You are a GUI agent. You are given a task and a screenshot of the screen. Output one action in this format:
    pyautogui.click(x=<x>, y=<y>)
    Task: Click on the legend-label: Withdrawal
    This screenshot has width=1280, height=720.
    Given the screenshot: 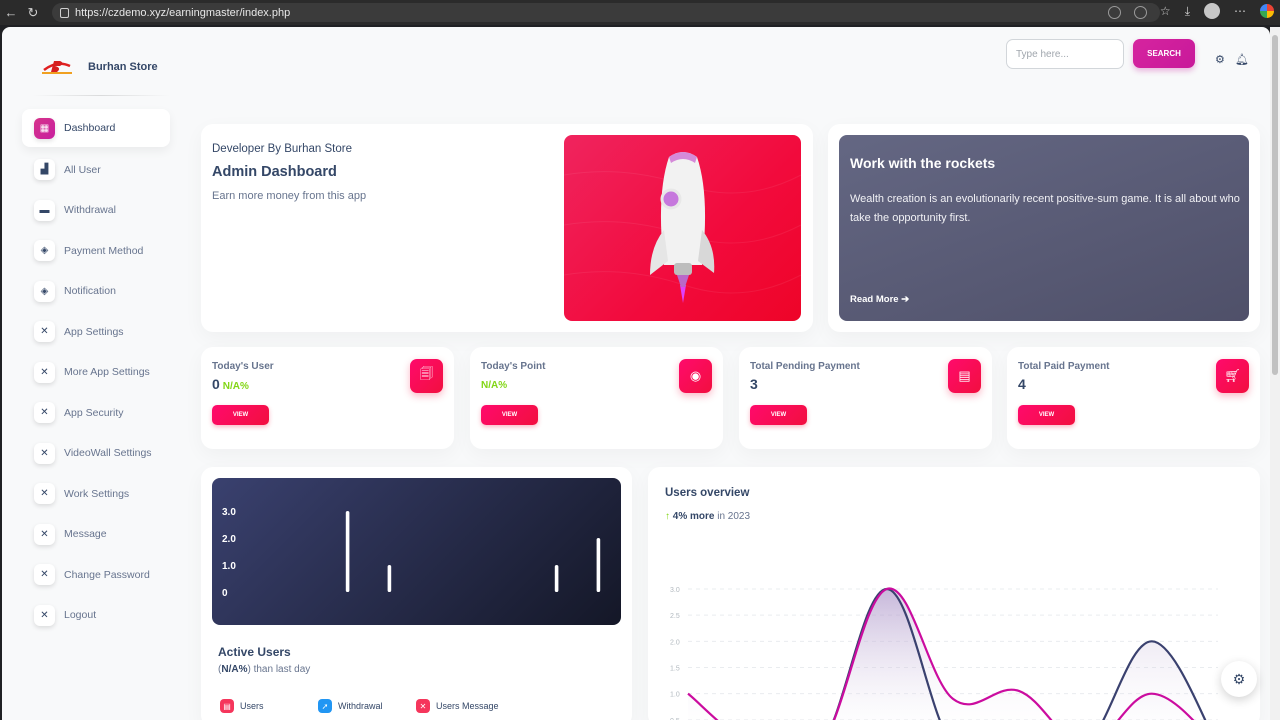 What is the action you would take?
    pyautogui.click(x=360, y=706)
    